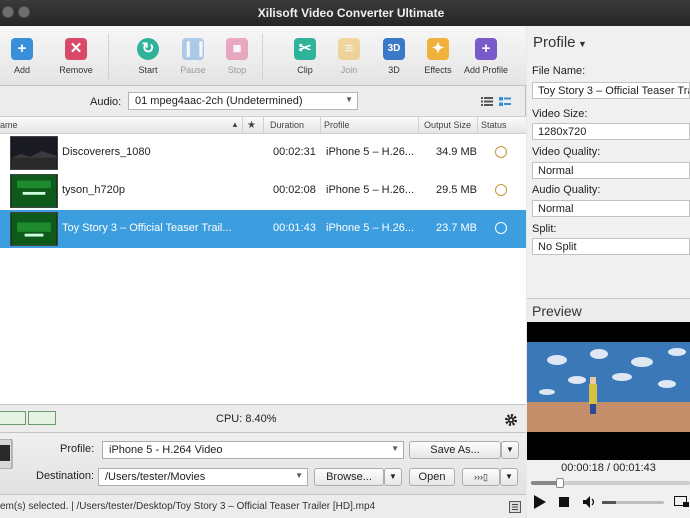 This screenshot has height=518, width=690. What do you see at coordinates (611, 131) in the screenshot?
I see `video-size-field: 1280x720` at bounding box center [611, 131].